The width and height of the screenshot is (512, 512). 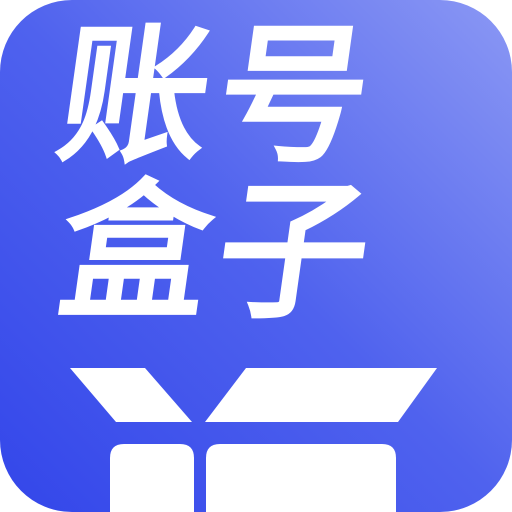 I want to click on box-flap-right, so click(x=321, y=395).